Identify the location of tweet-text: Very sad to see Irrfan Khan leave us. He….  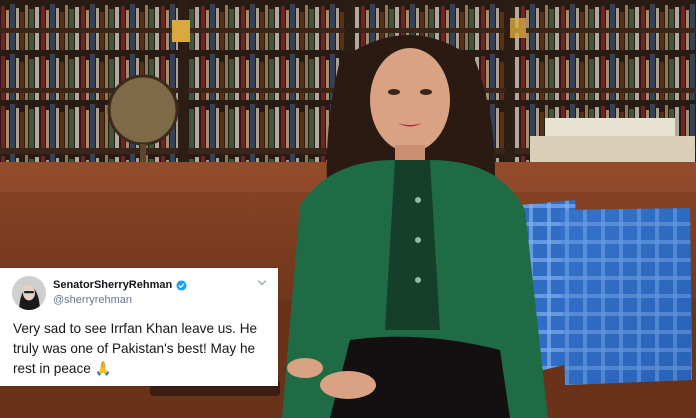
(135, 348).